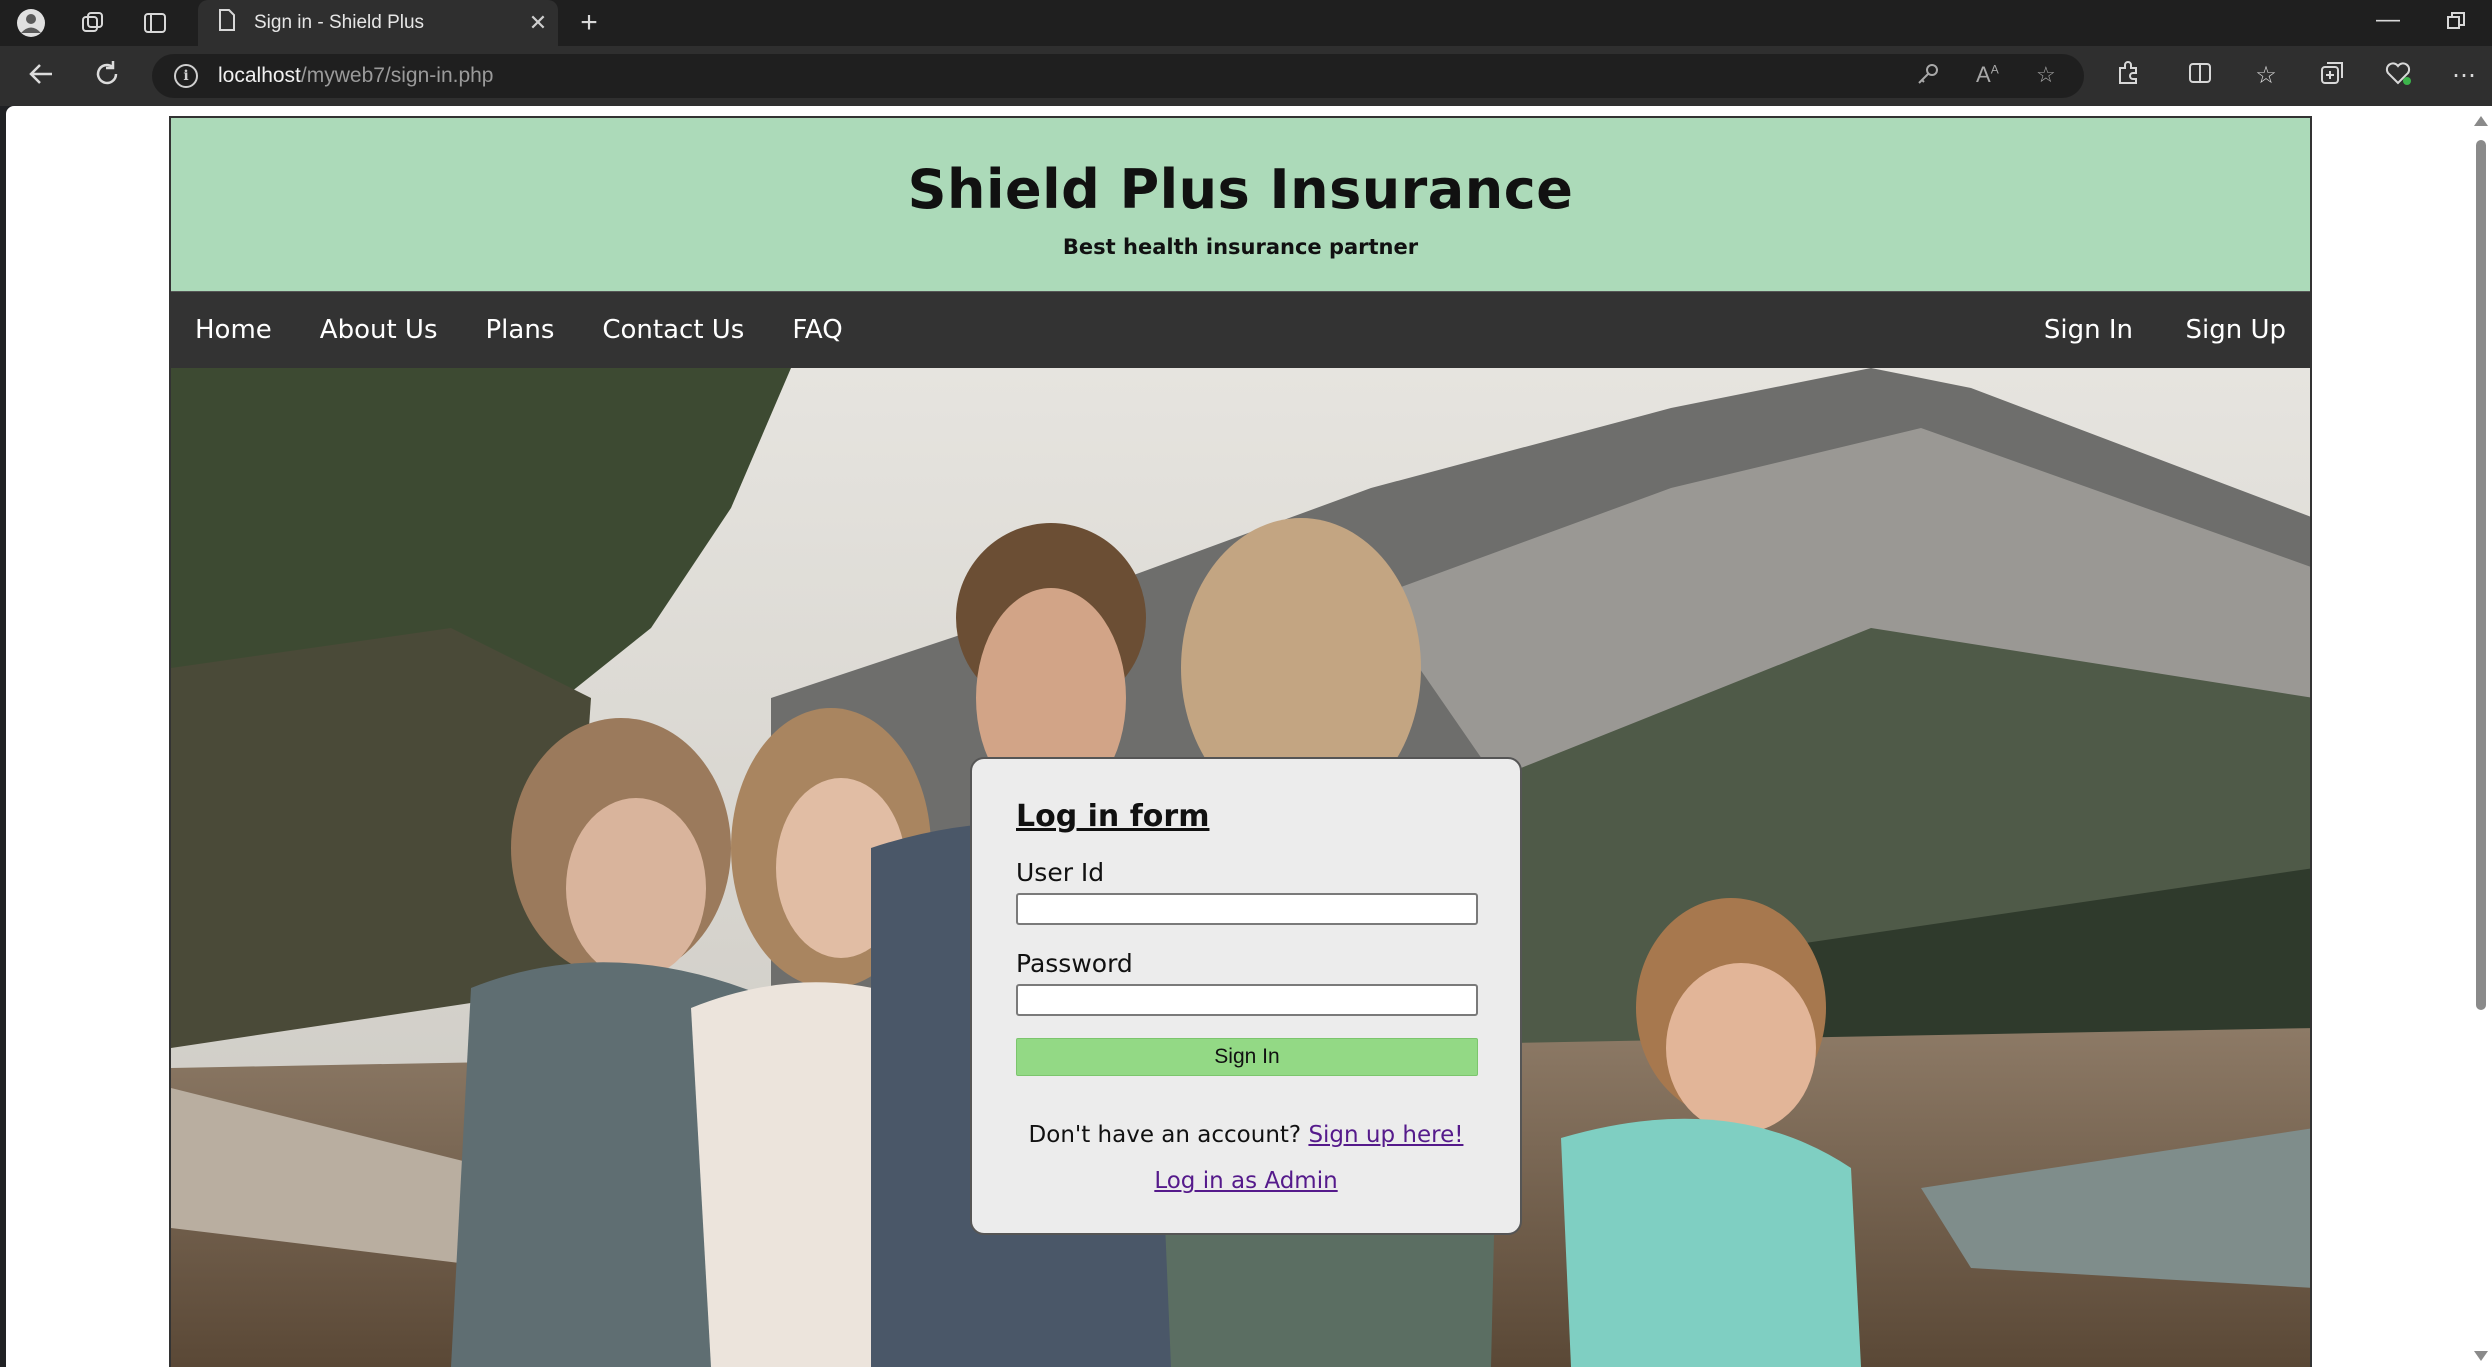 This screenshot has height=1367, width=2492. Describe the element at coordinates (107, 76) in the screenshot. I see `refresh-icon` at that location.